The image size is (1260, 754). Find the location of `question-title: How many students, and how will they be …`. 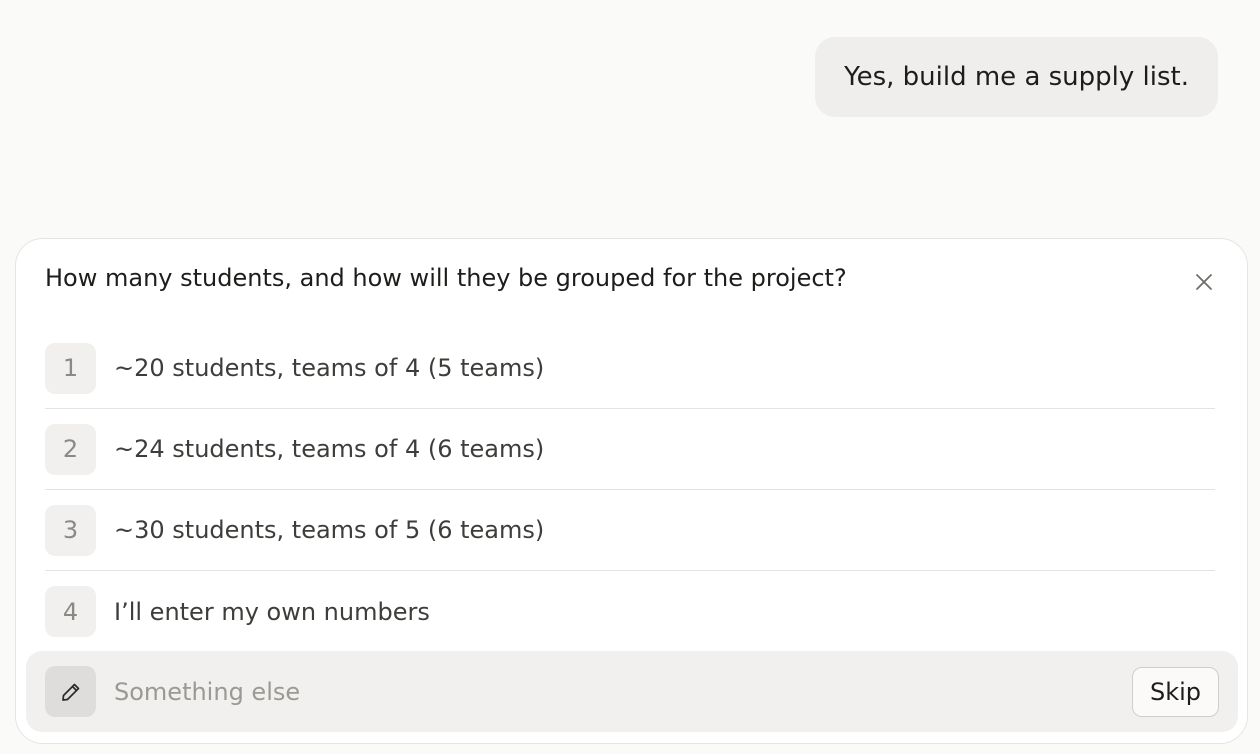

question-title: How many students, and how will they be … is located at coordinates (446, 278).